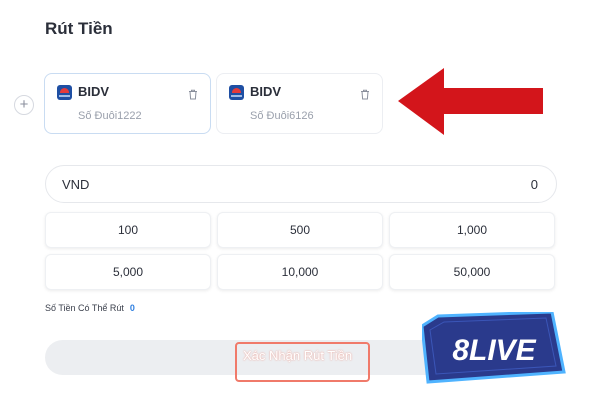 The image size is (600, 400). Describe the element at coordinates (299, 103) in the screenshot. I see `bank-card-2: BIDV Số Đuôi6126` at that location.